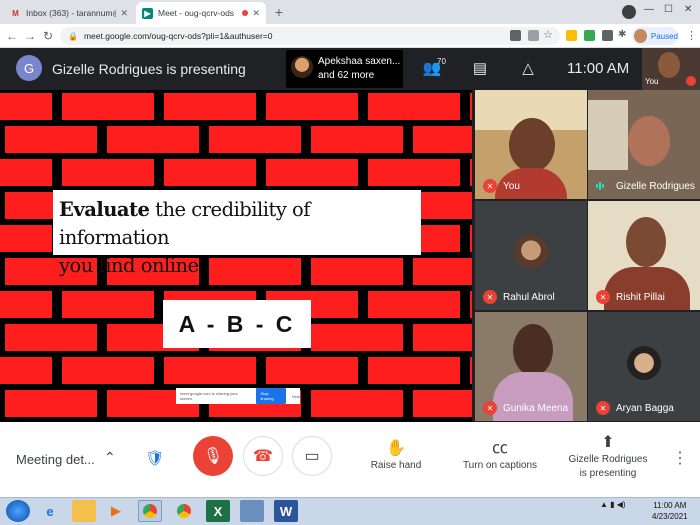  What do you see at coordinates (396, 465) in the screenshot?
I see `raise-hand-label: Raise hand` at bounding box center [396, 465].